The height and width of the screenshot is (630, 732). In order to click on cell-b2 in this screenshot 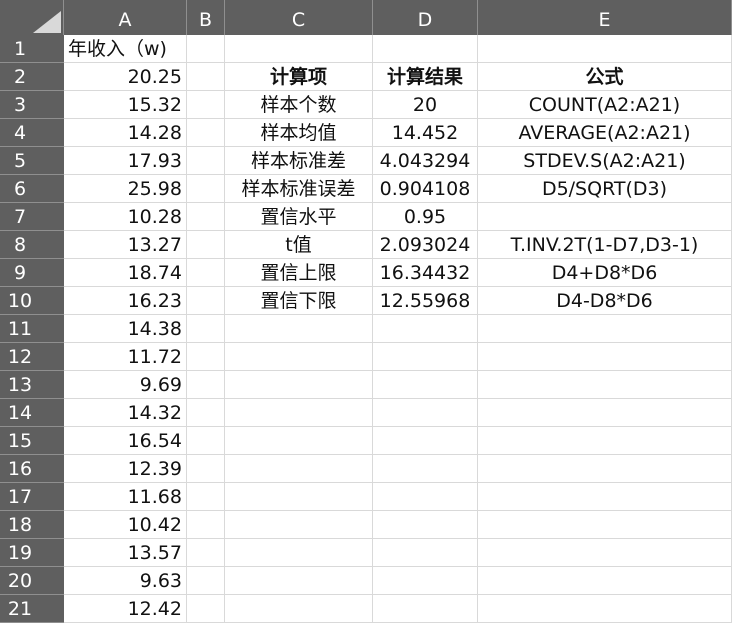, I will do `click(206, 77)`.